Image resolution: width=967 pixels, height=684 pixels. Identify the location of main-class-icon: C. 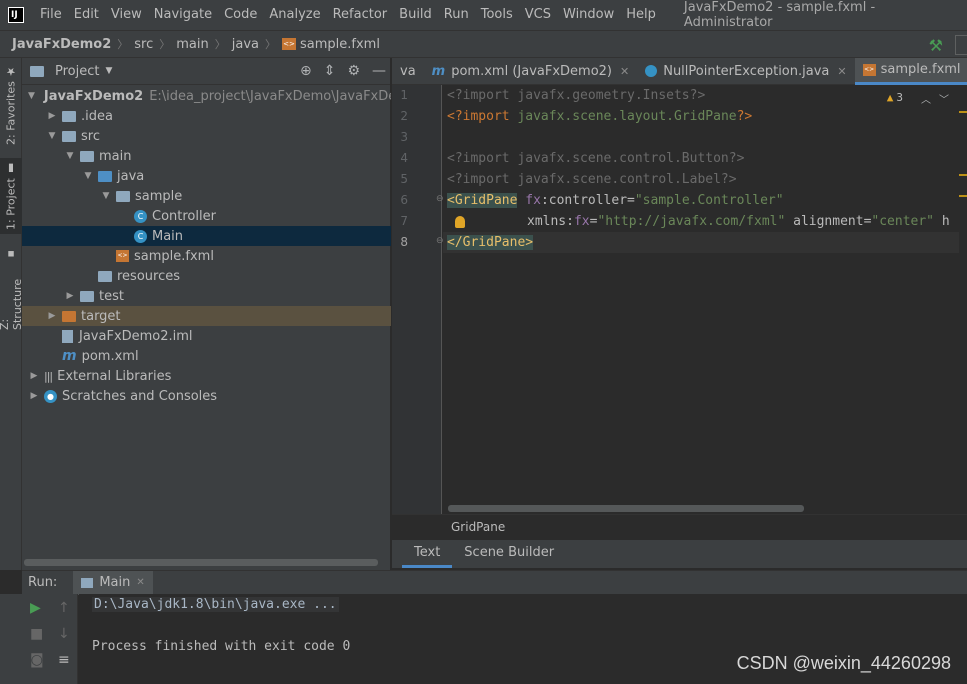
(140, 236).